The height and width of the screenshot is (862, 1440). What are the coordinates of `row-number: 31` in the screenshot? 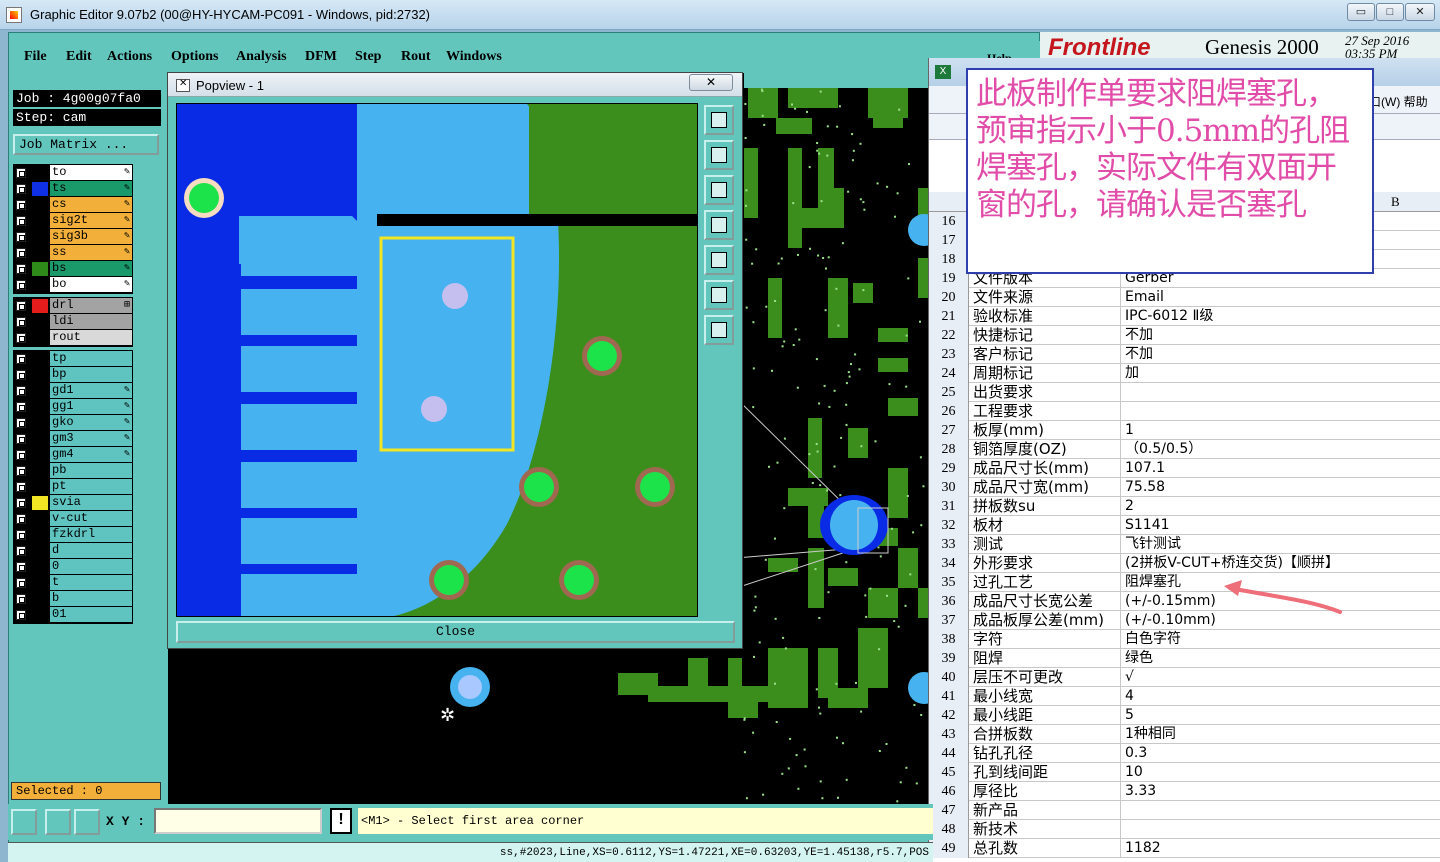 It's located at (949, 506).